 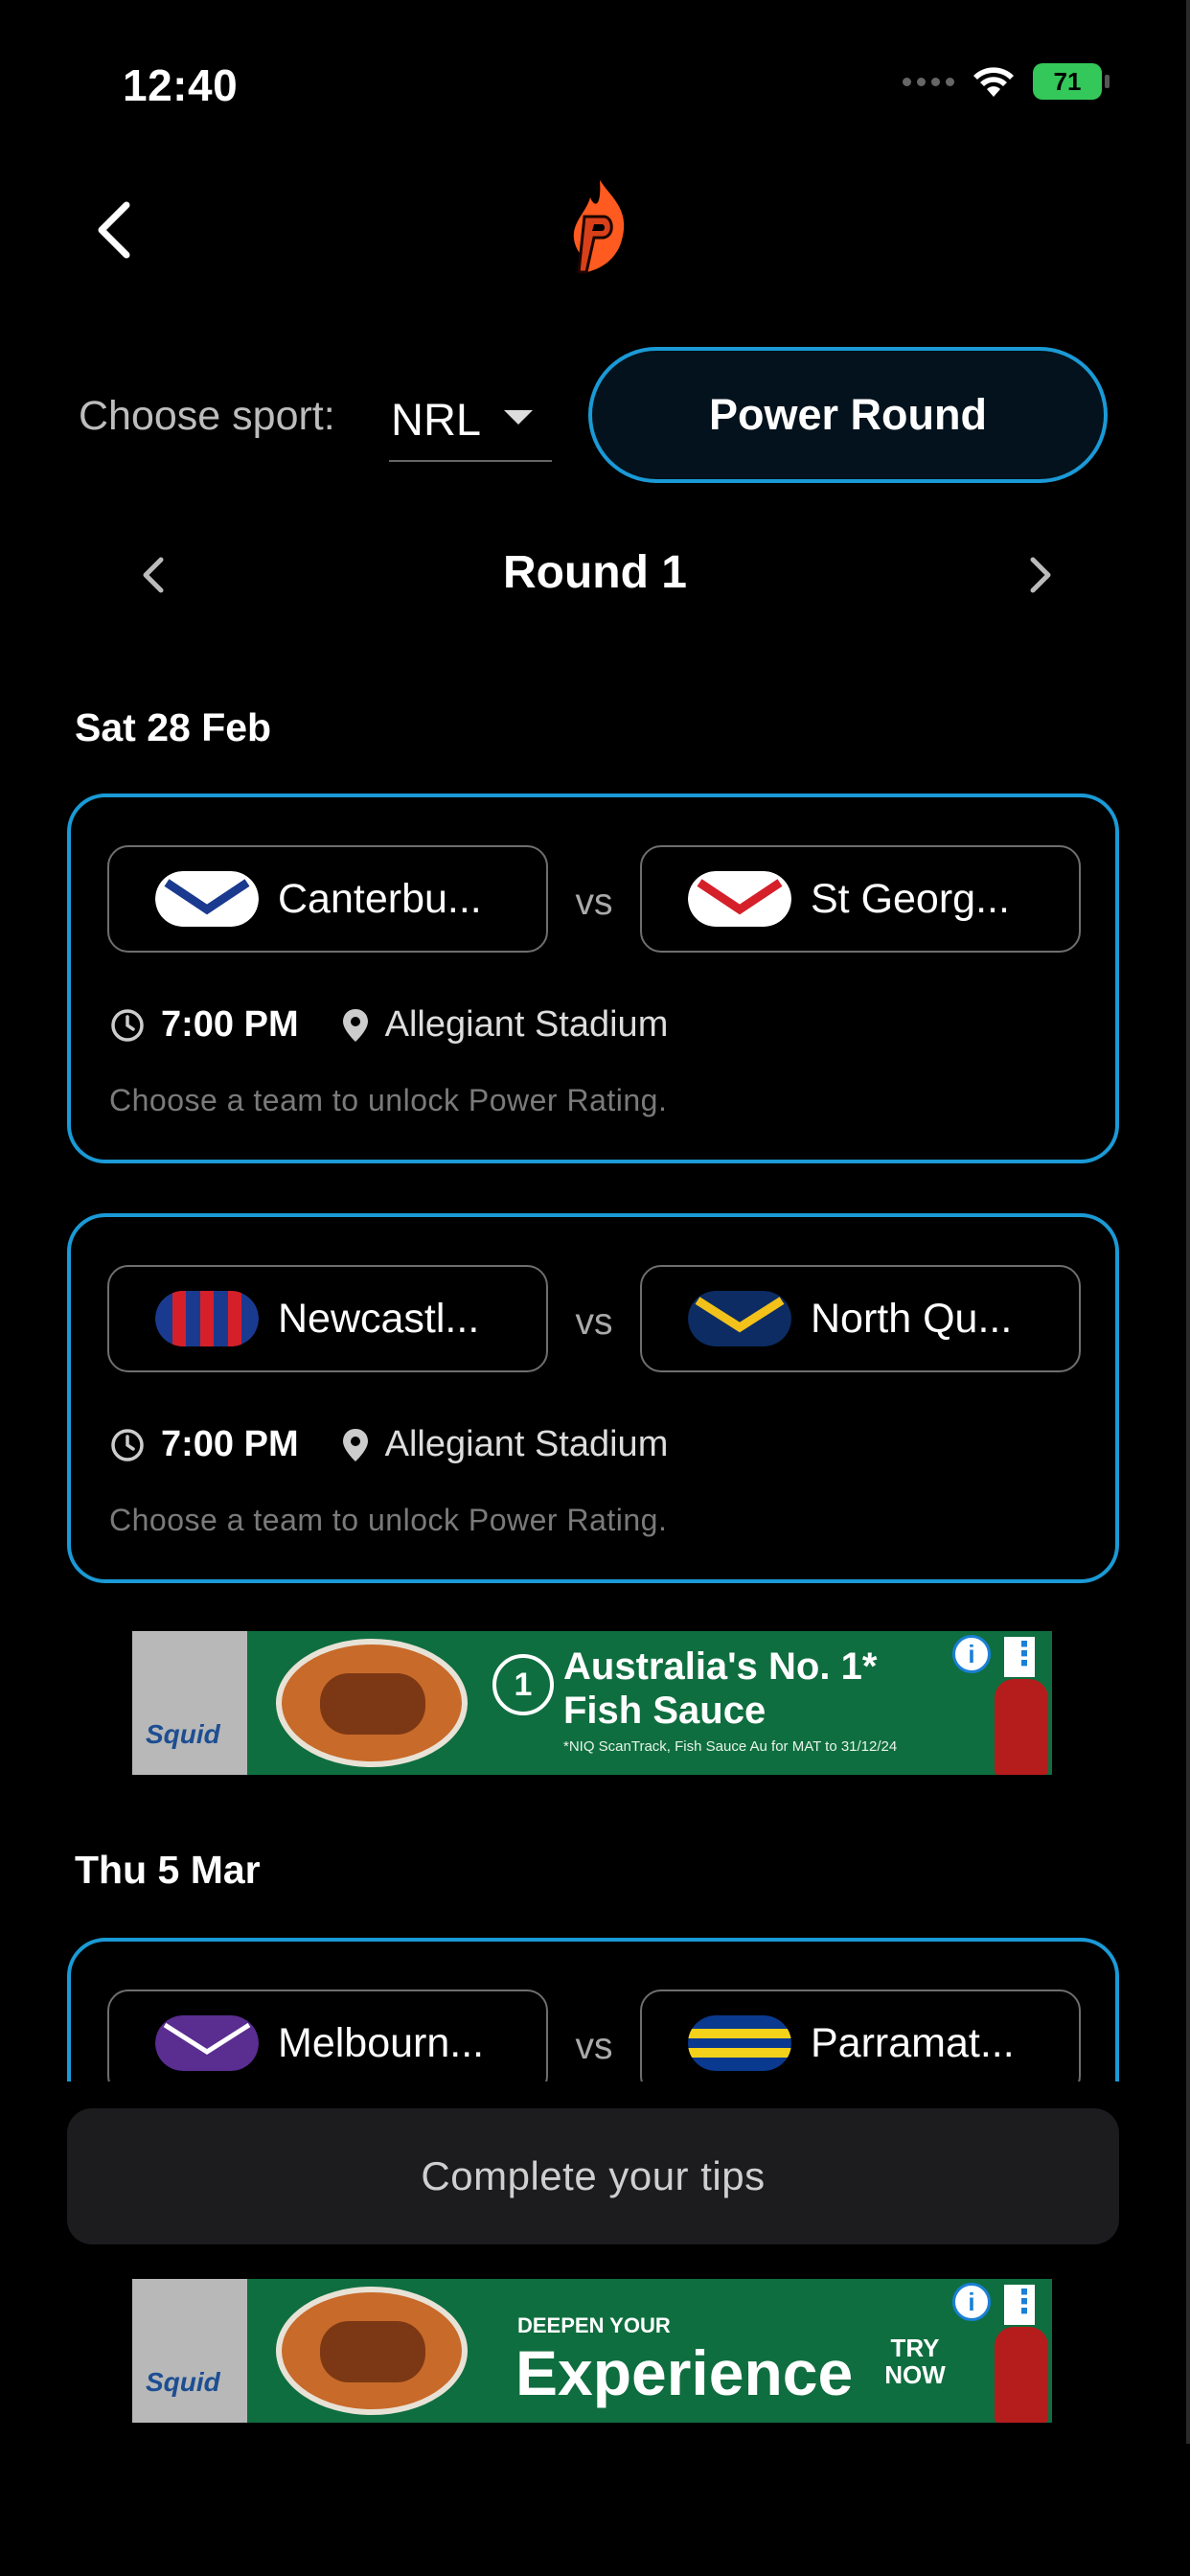 I want to click on ad-cta: TRY NOW, so click(x=915, y=2361).